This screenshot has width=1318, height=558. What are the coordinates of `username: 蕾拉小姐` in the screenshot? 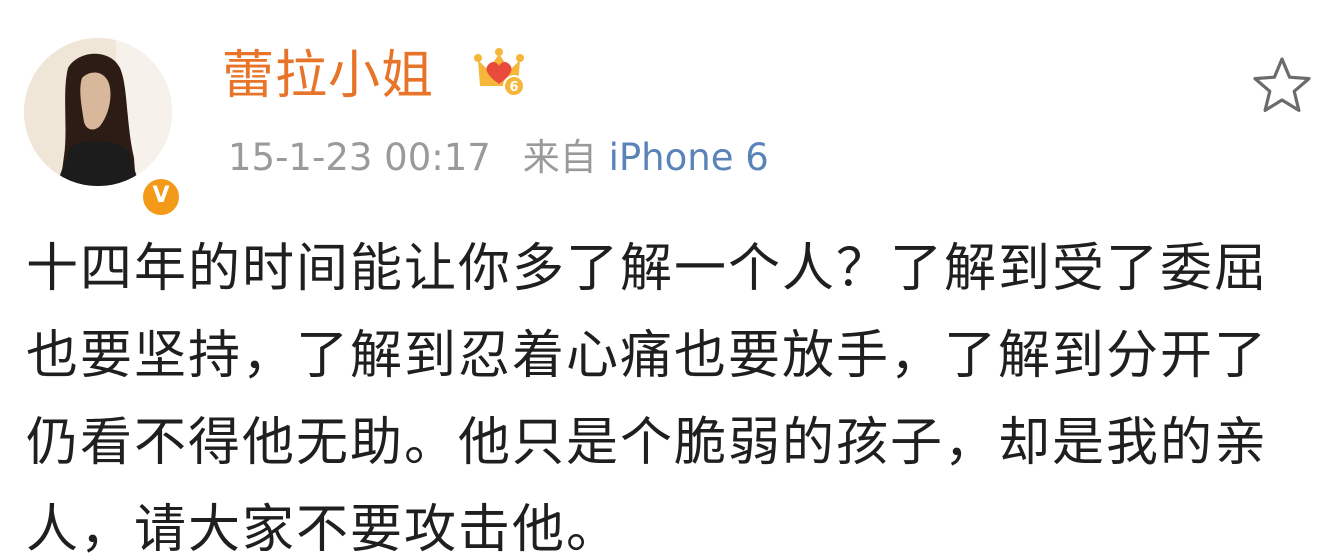 It's located at (328, 76).